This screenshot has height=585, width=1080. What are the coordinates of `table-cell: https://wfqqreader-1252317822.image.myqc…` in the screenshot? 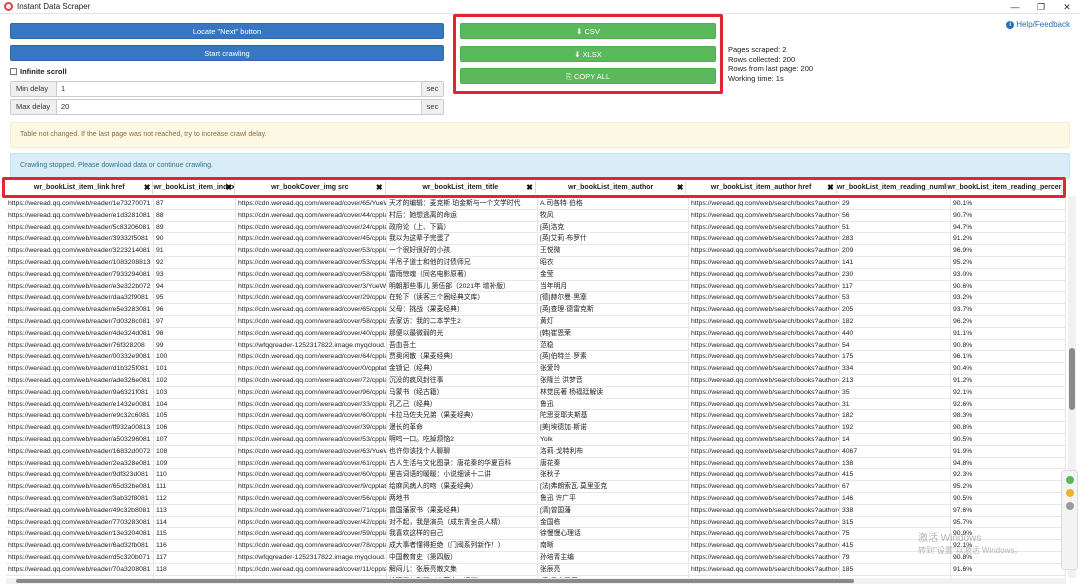 It's located at (312, 557).